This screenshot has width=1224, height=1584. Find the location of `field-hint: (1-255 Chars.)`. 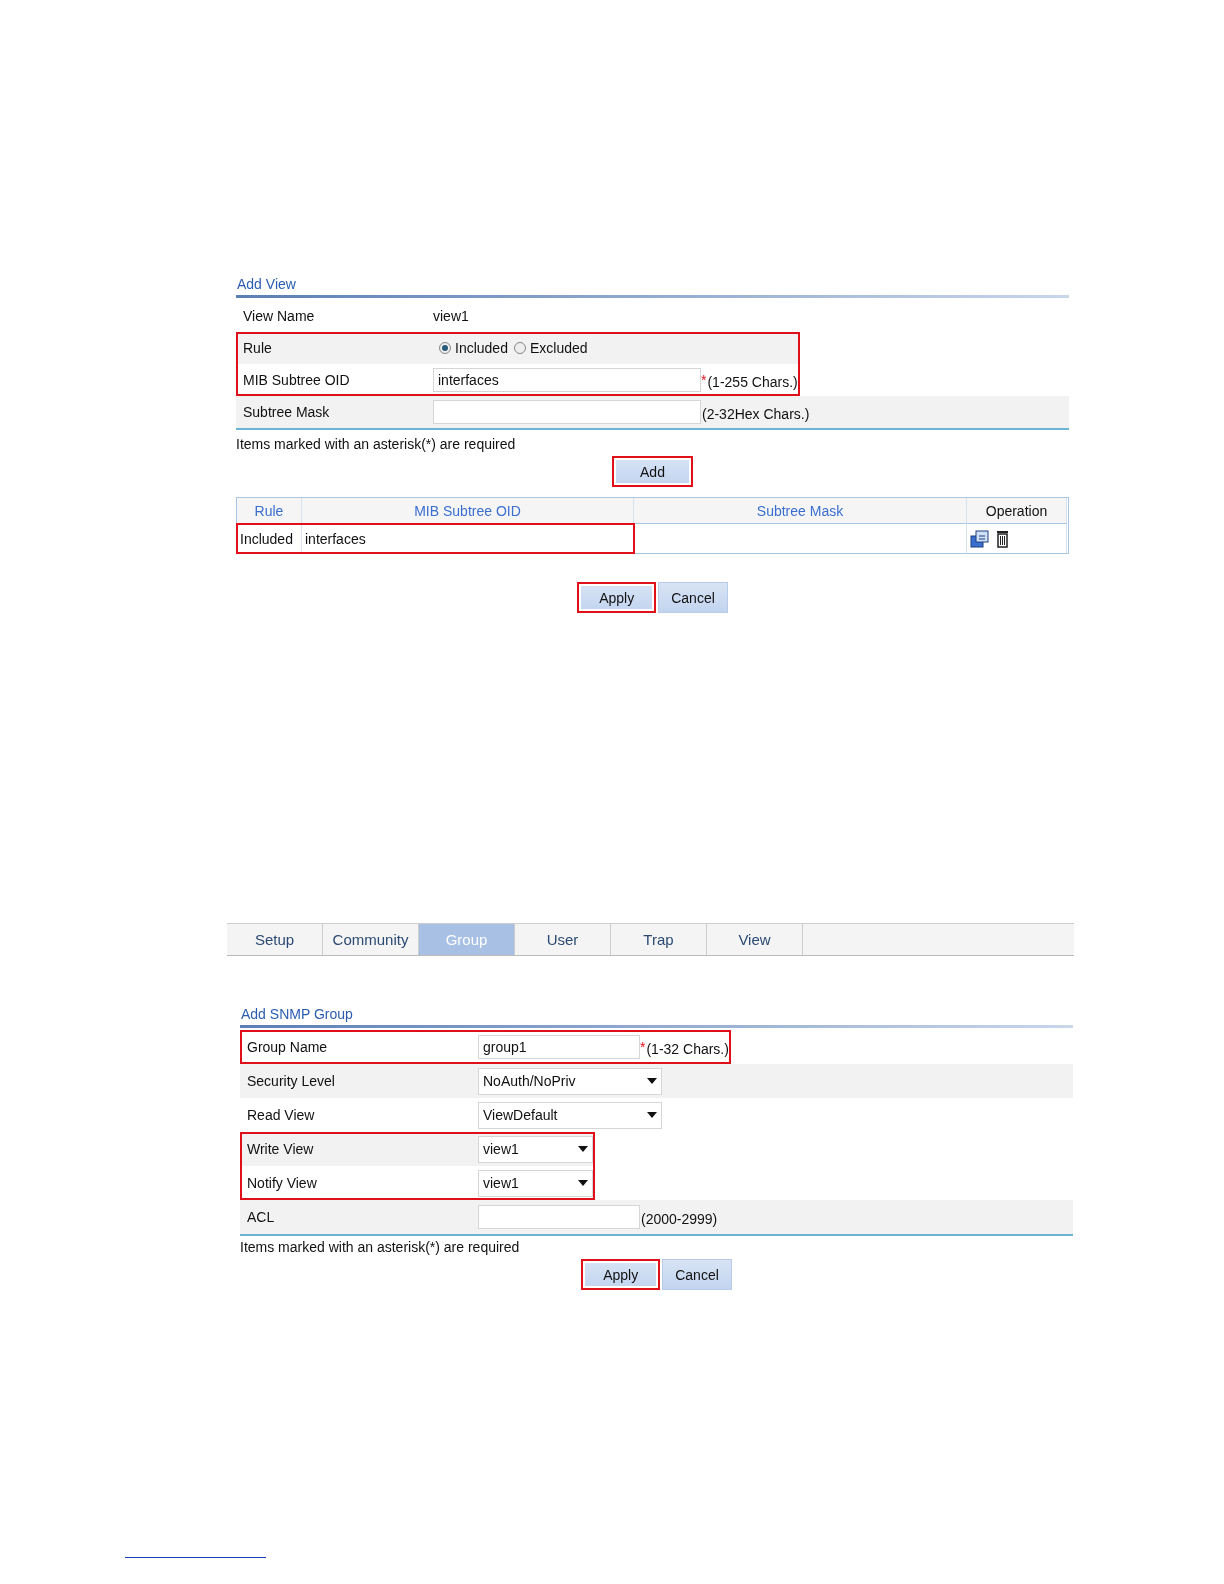

field-hint: (1-255 Chars.) is located at coordinates (752, 382).